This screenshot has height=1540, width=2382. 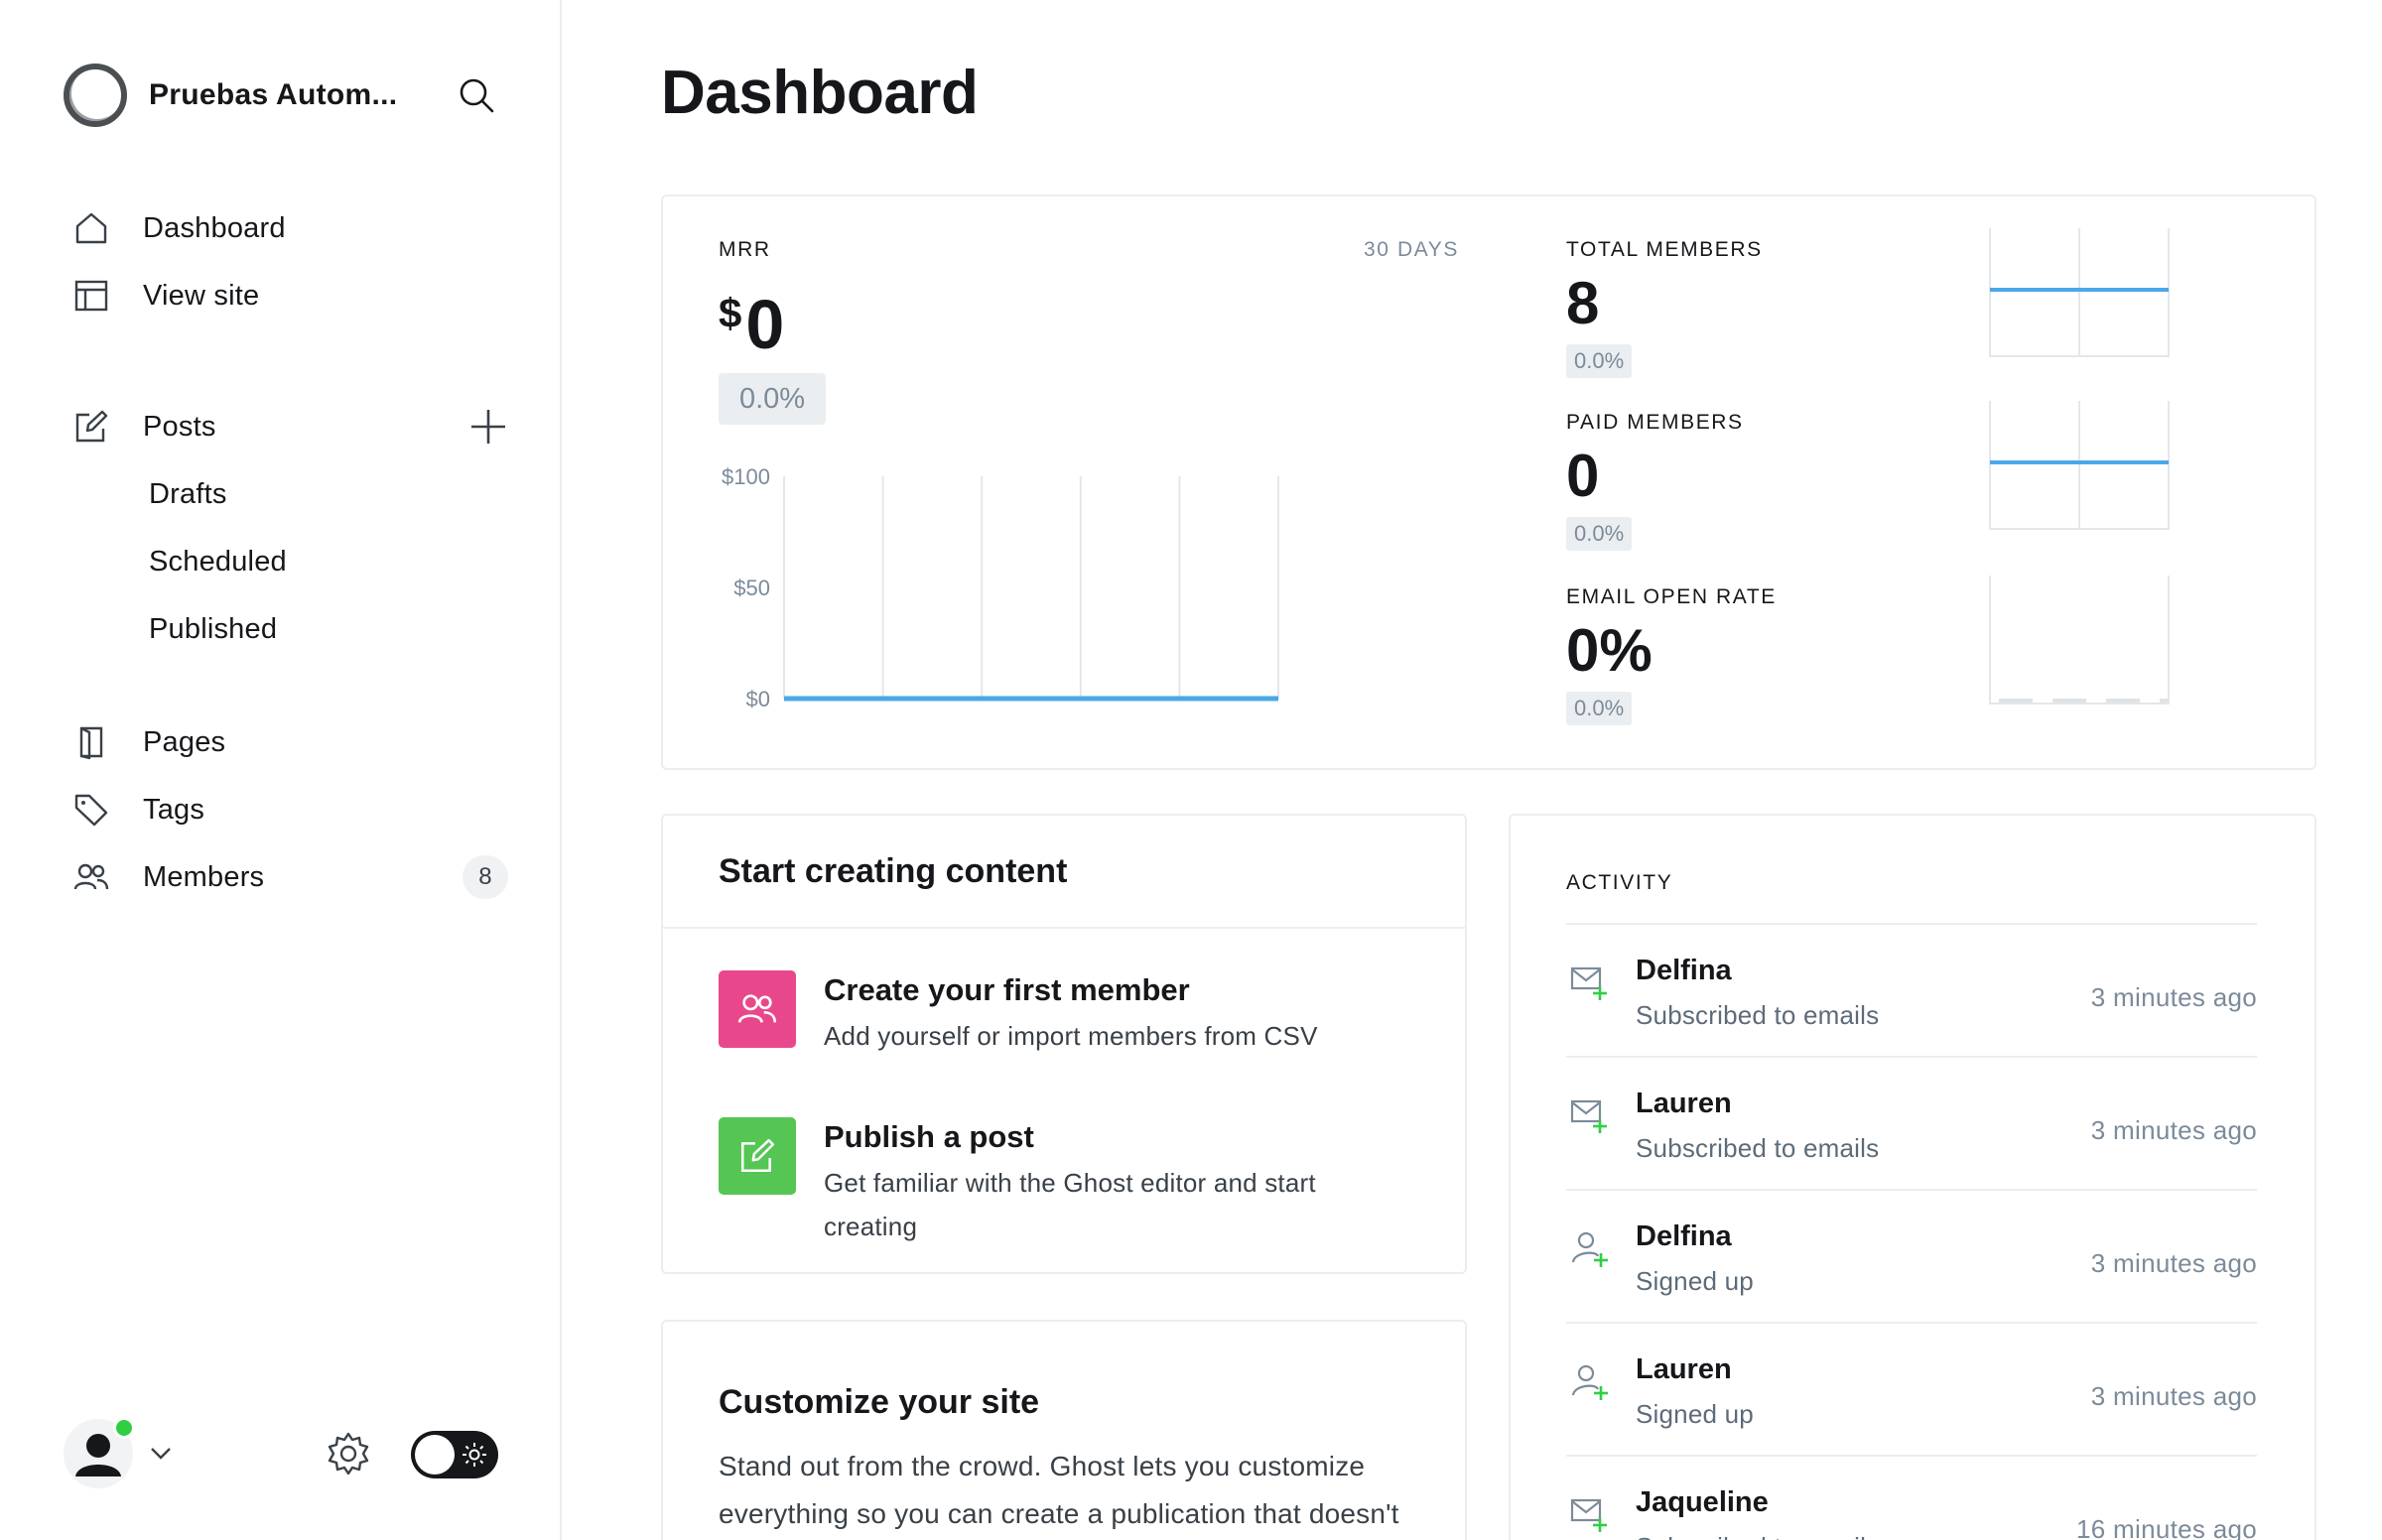 What do you see at coordinates (214, 227) in the screenshot?
I see `nav-dashboard-label: Dashboard` at bounding box center [214, 227].